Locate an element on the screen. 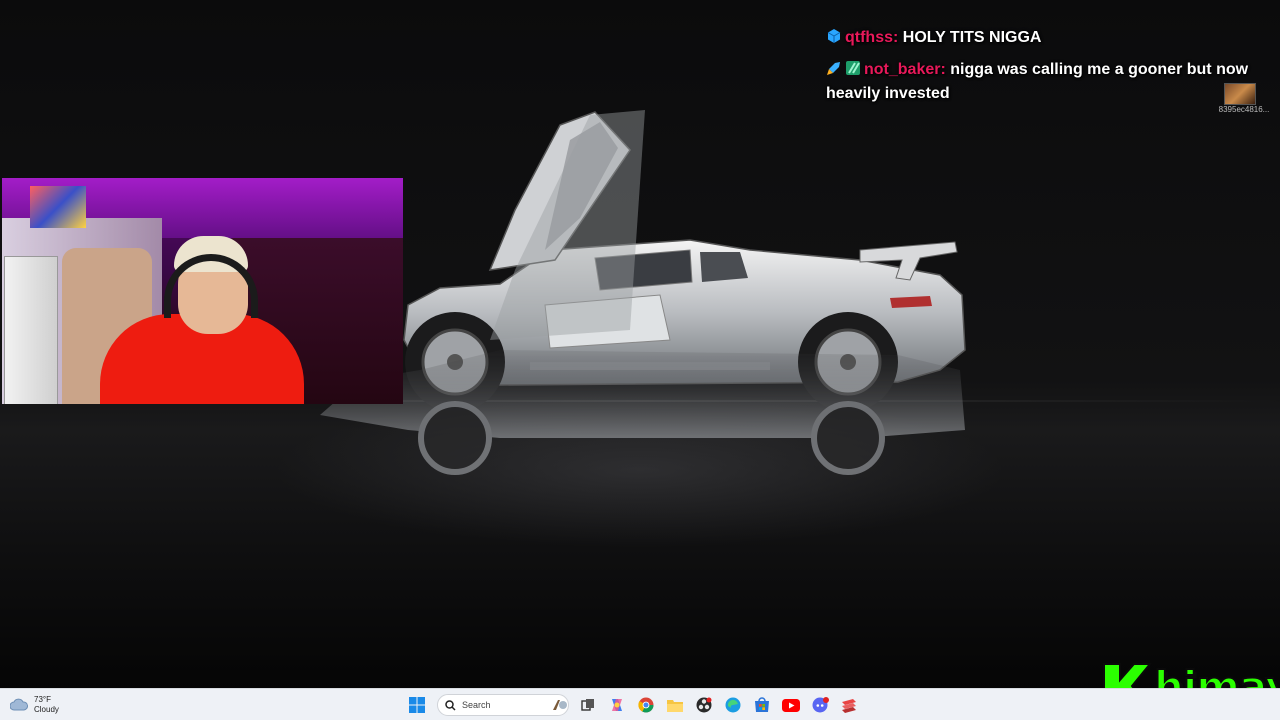  stack-app-icon is located at coordinates (849, 706).